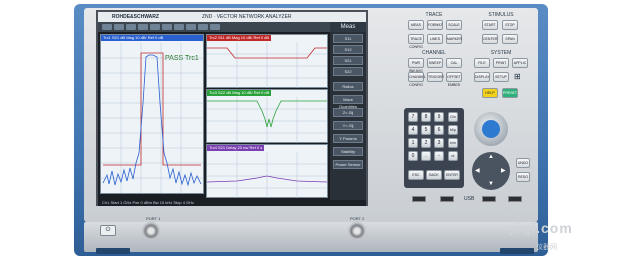 The image size is (618, 264). I want to click on trace-section-label: TRACE, so click(434, 15).